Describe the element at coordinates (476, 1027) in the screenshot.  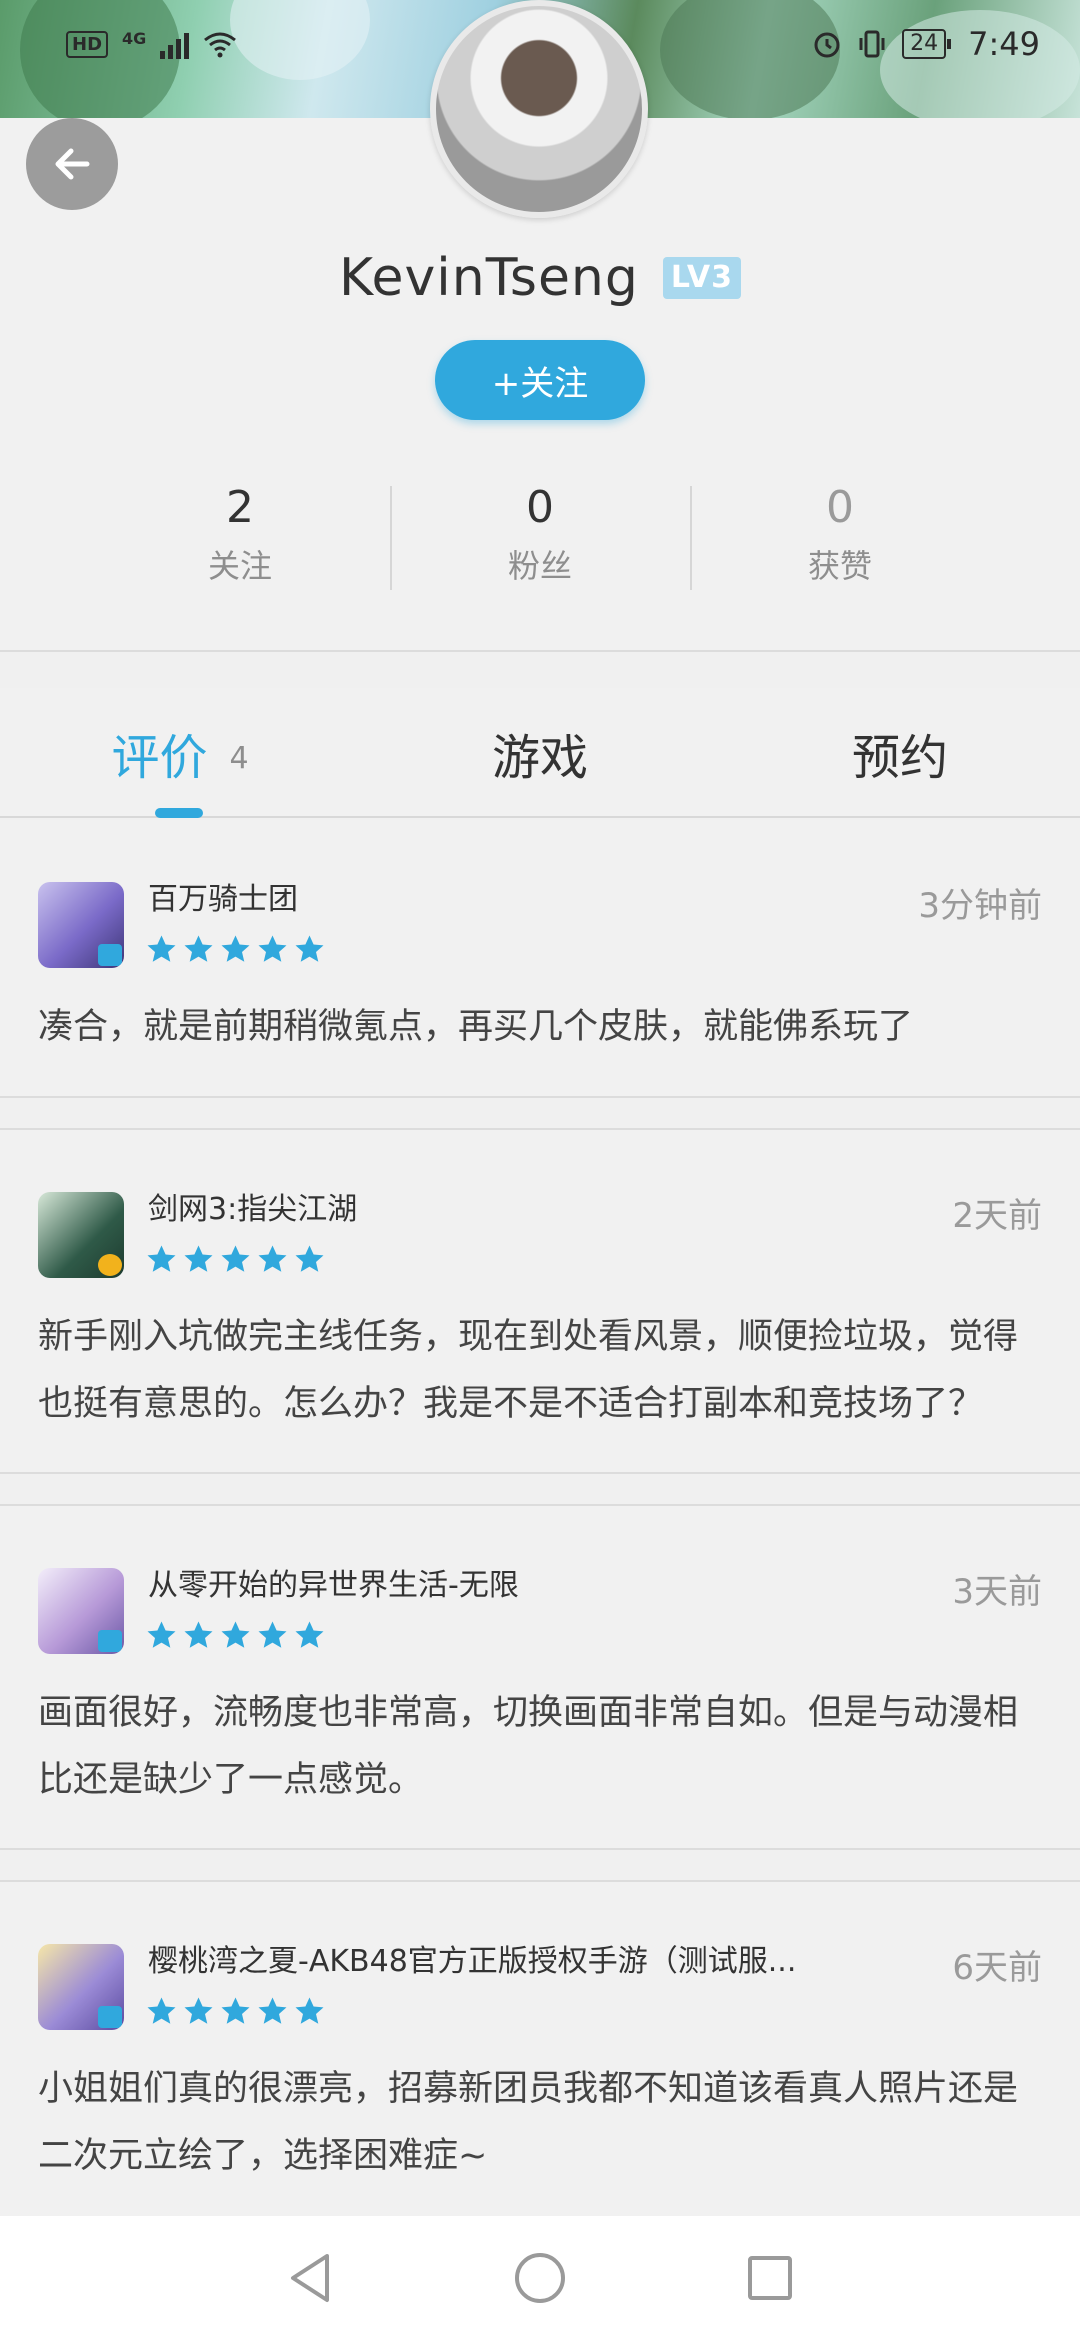
I see `review-text: 凑合，就是前期稍微氪点，再买几个皮肤，就能佛系玩了` at that location.